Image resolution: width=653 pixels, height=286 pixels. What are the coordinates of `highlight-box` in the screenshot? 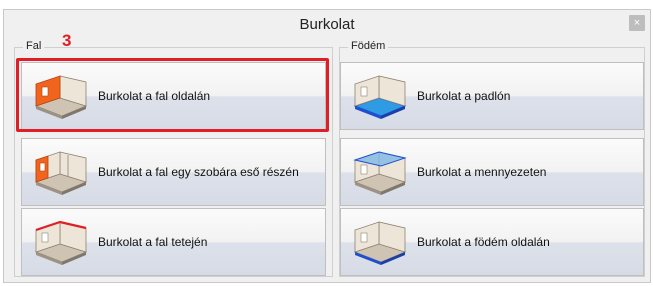 It's located at (172, 95).